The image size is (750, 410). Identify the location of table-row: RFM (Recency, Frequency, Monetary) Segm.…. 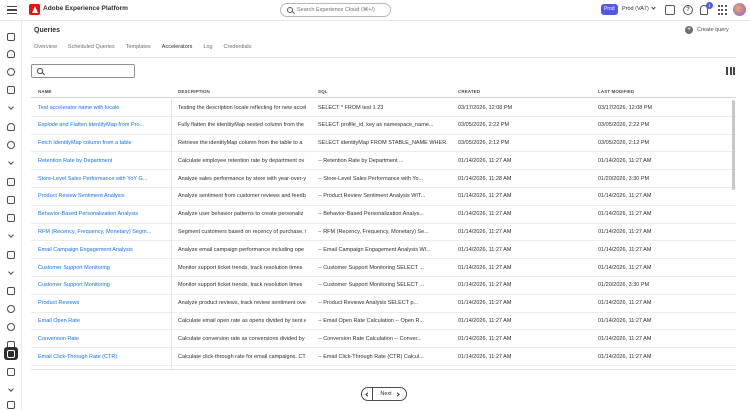
(383, 233).